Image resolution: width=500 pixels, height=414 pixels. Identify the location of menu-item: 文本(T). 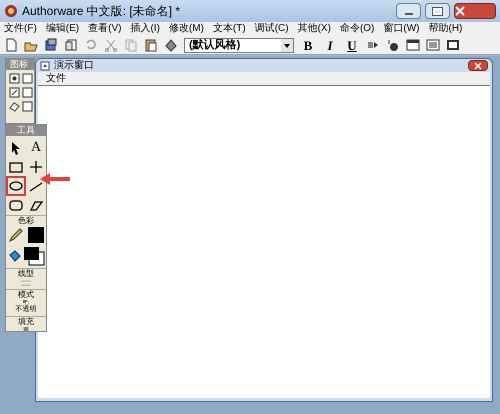
(229, 29).